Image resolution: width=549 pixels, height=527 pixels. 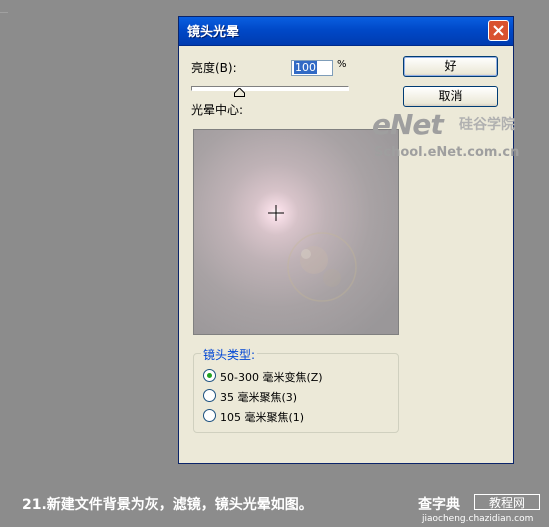 I want to click on lens-option-50-300-radio, so click(x=209, y=375).